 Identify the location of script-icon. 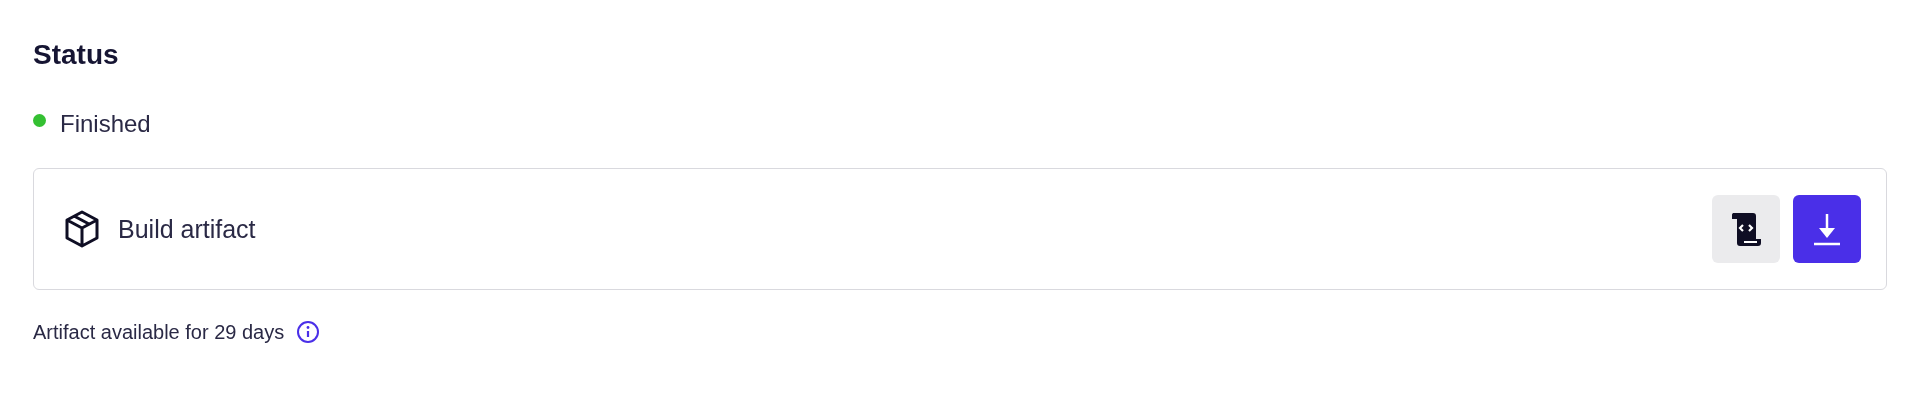
(1746, 229).